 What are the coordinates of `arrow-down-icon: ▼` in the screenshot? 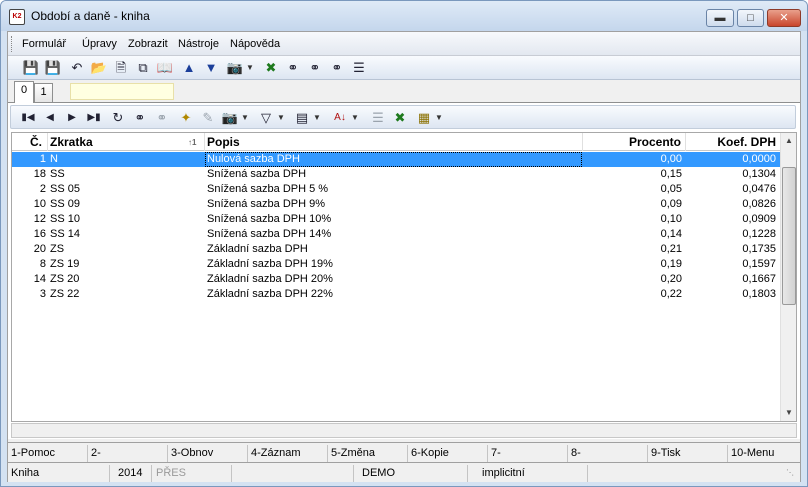 It's located at (211, 68).